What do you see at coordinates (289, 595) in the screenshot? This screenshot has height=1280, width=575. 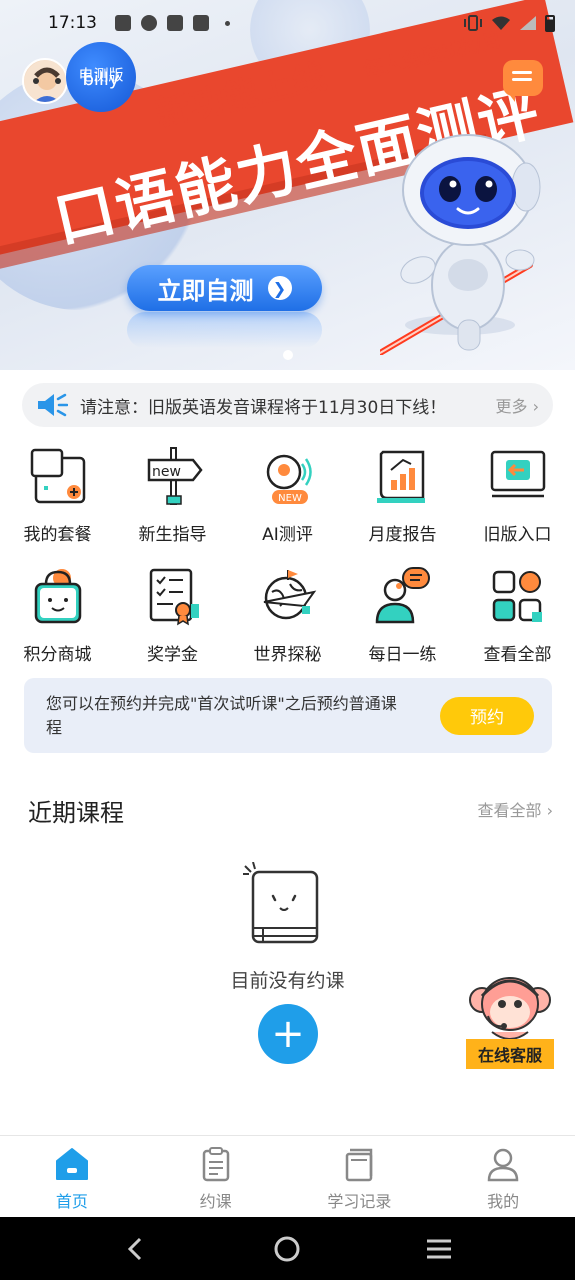 I see `world-explore-icon` at bounding box center [289, 595].